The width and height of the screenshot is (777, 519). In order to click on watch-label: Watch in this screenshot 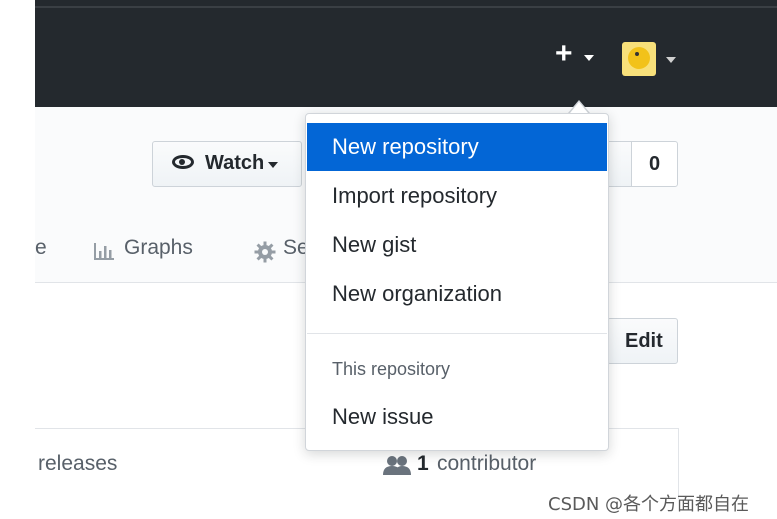, I will do `click(235, 163)`.